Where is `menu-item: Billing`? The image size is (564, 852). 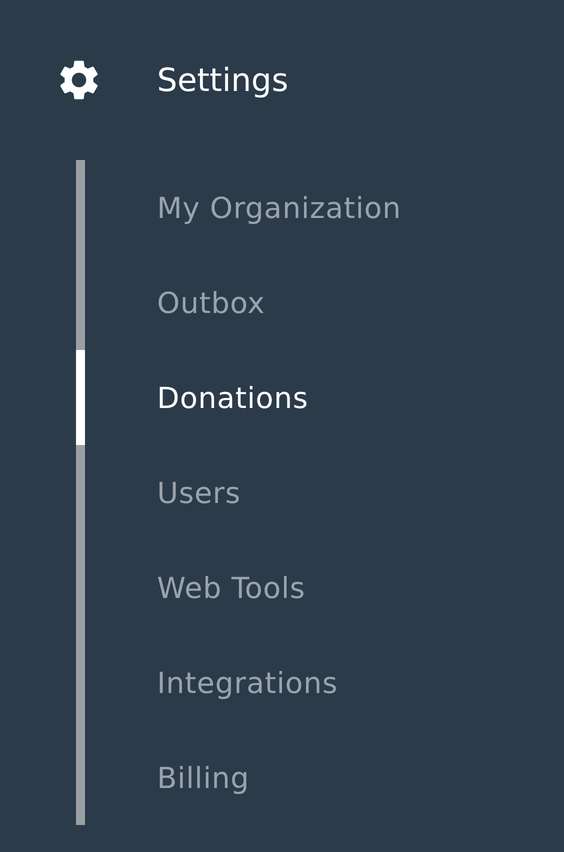 menu-item: Billing is located at coordinates (203, 777).